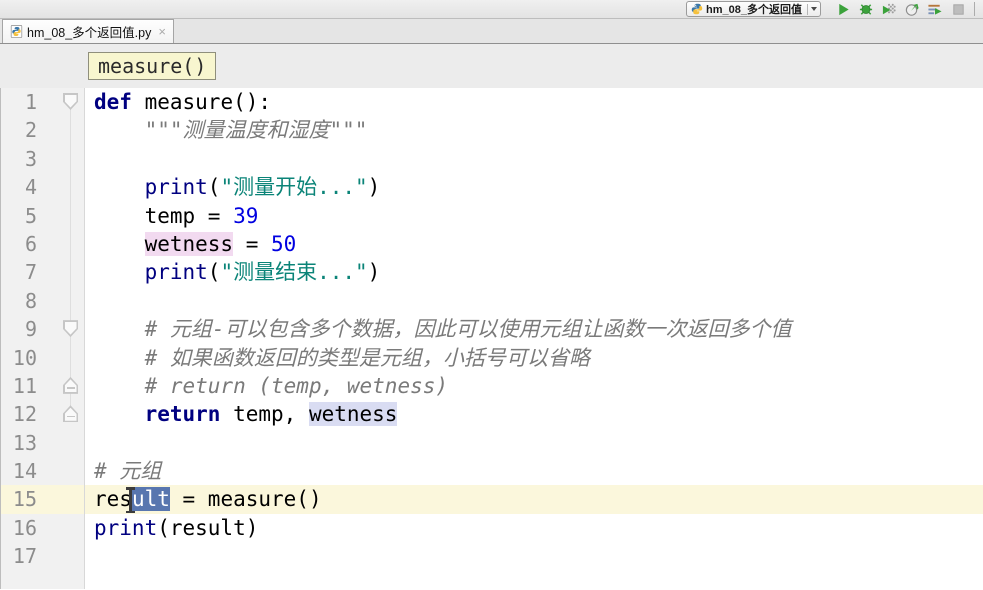 This screenshot has height=590, width=983. Describe the element at coordinates (42, 443) in the screenshot. I see `gutter-row-13: 13` at that location.